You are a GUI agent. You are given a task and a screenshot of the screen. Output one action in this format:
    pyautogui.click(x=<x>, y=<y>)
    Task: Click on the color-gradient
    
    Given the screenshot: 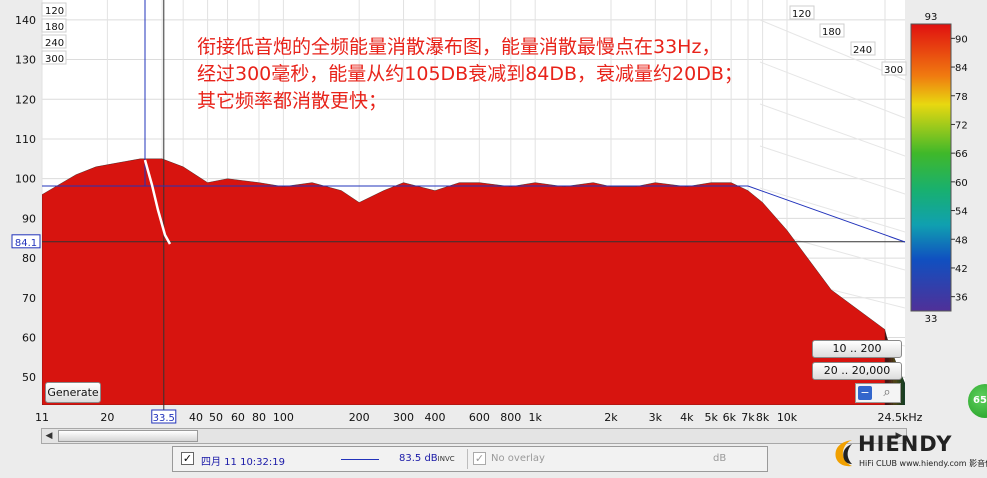 What is the action you would take?
    pyautogui.click(x=931, y=167)
    